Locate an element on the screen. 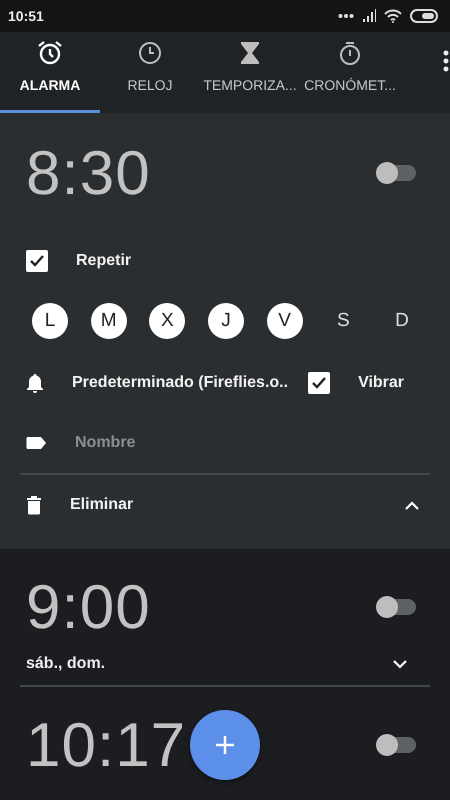 This screenshot has height=800, width=450. label-tag-icon is located at coordinates (36, 443).